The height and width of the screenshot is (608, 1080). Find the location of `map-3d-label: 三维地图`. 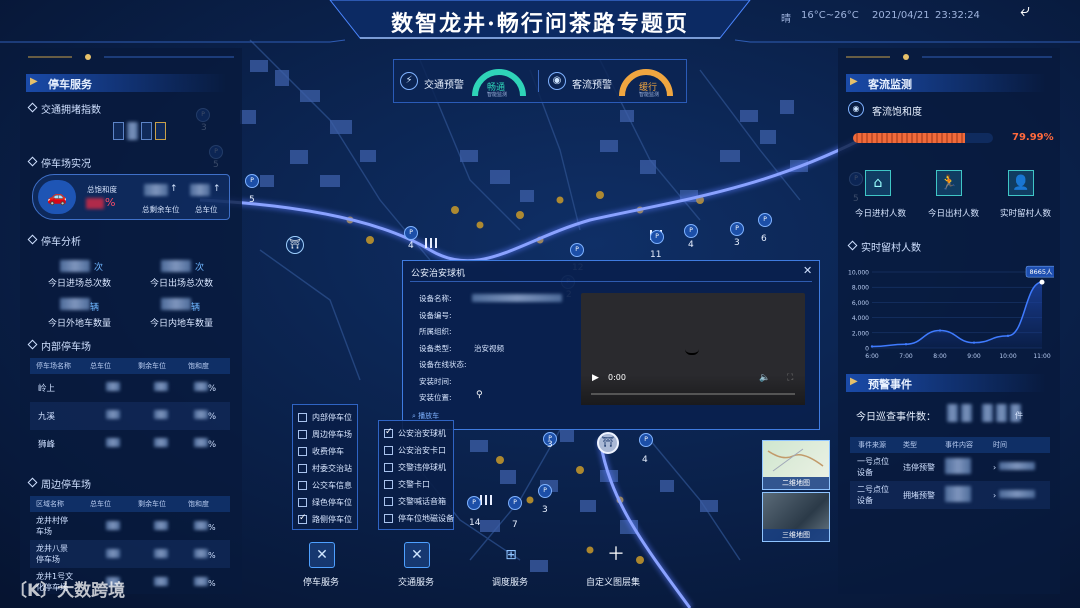

map-3d-label: 三维地图 is located at coordinates (796, 535).